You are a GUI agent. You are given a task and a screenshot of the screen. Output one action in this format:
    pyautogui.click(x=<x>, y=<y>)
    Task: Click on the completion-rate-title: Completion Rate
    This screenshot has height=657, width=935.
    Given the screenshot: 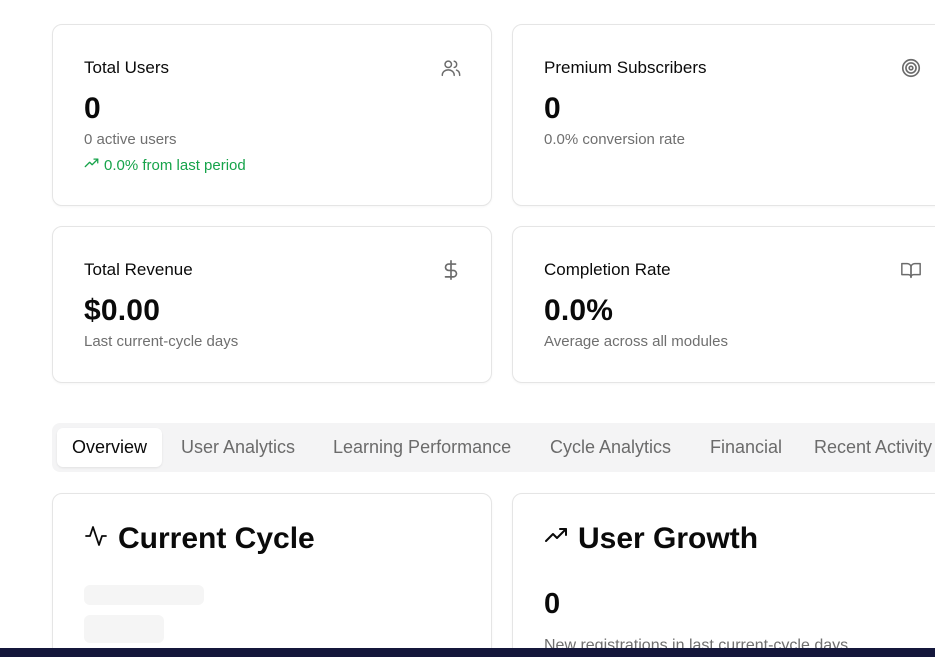 What is the action you would take?
    pyautogui.click(x=607, y=269)
    